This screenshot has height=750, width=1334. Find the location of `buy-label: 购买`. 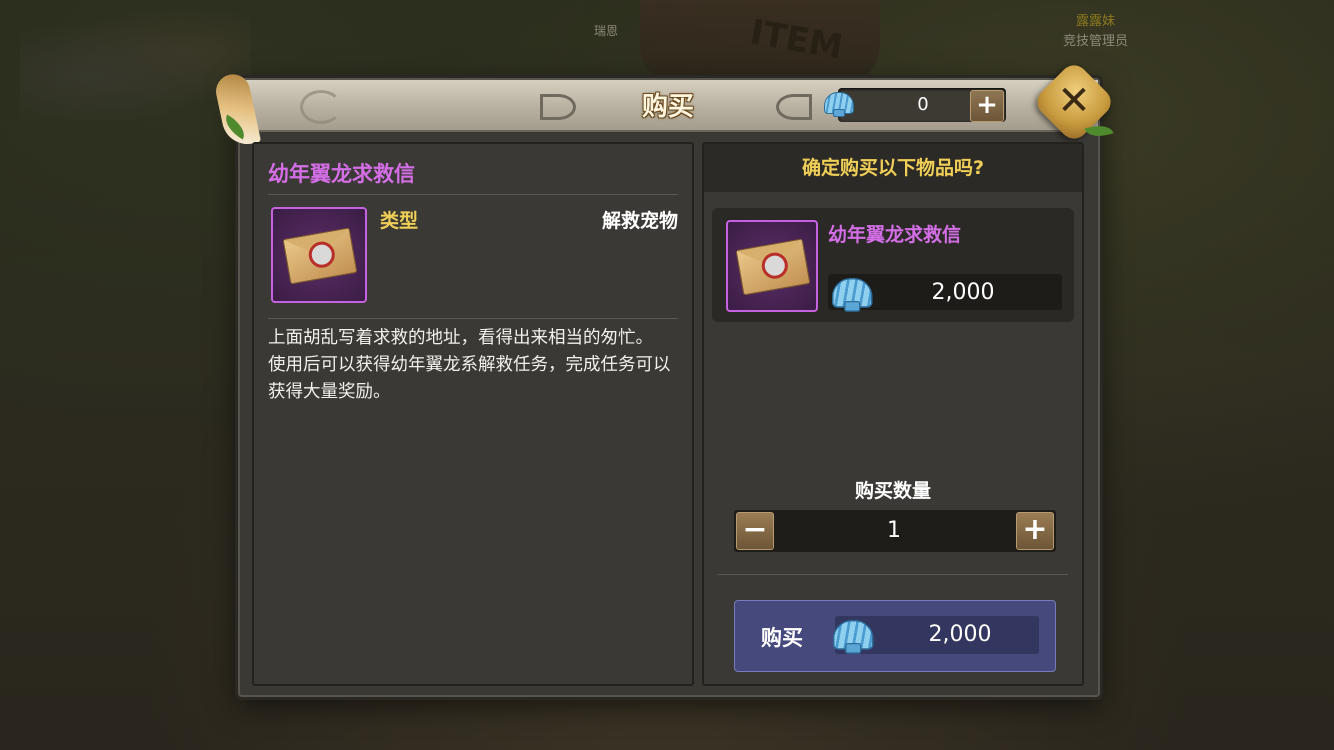

buy-label: 购买 is located at coordinates (782, 638).